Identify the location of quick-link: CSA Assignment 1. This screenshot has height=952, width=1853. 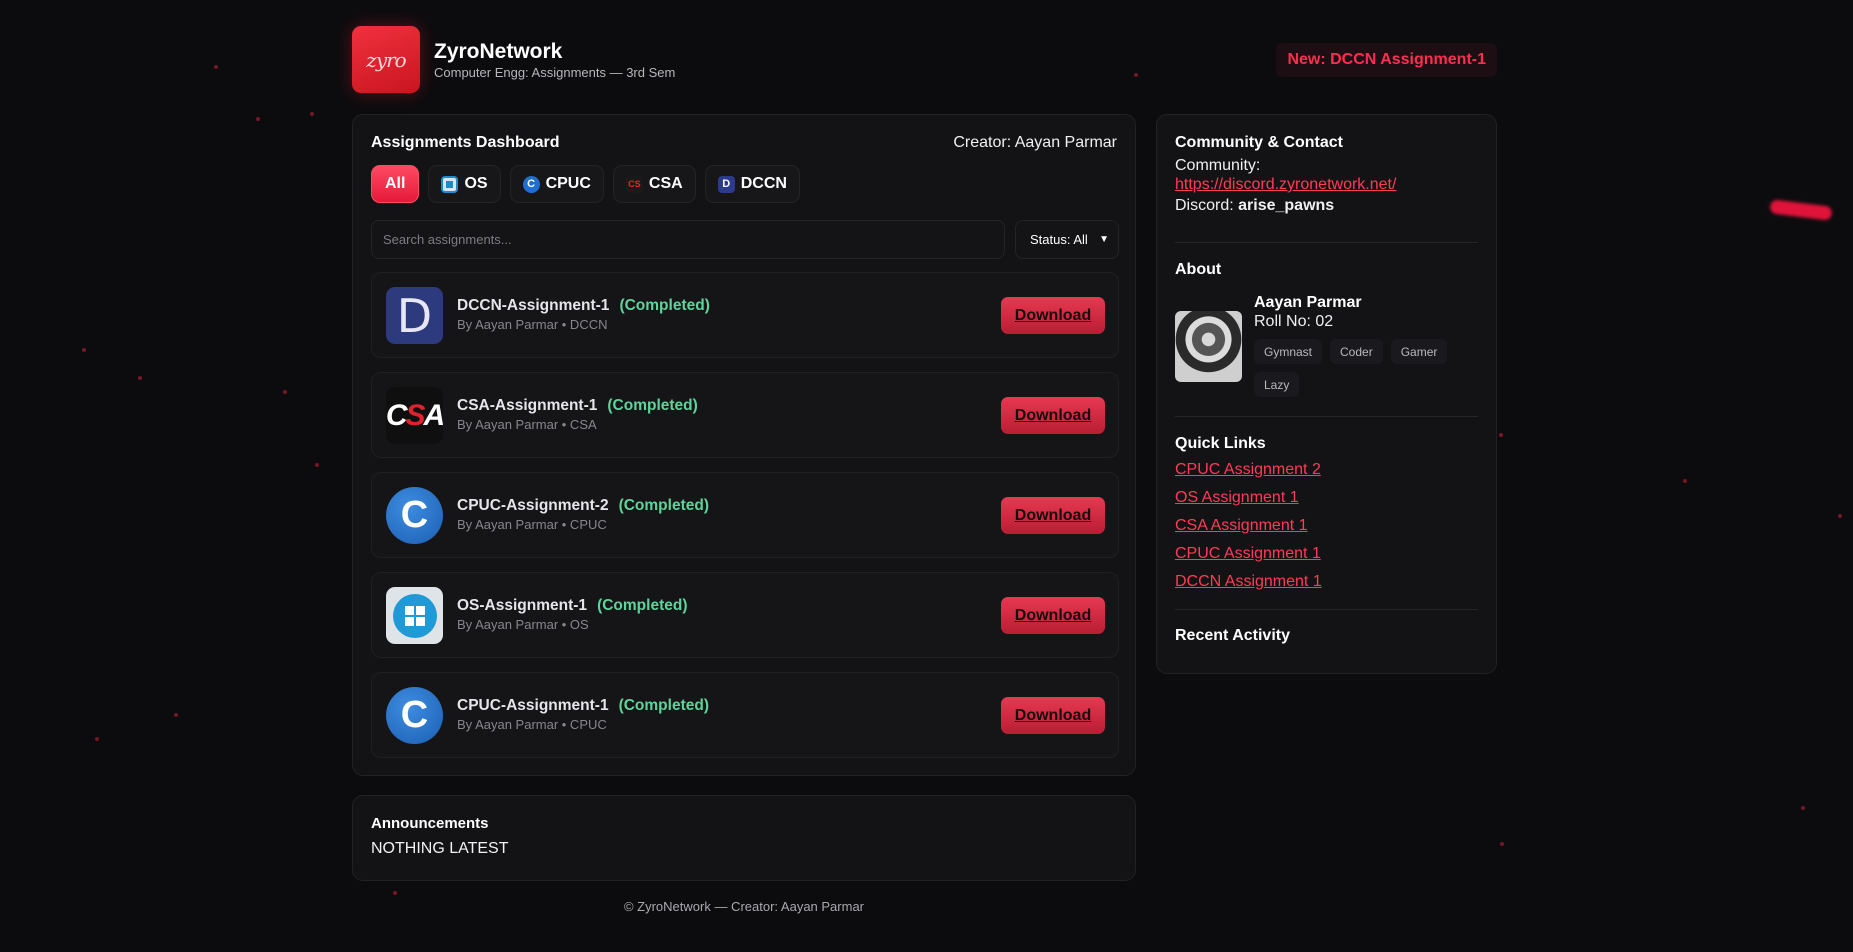
(1241, 526).